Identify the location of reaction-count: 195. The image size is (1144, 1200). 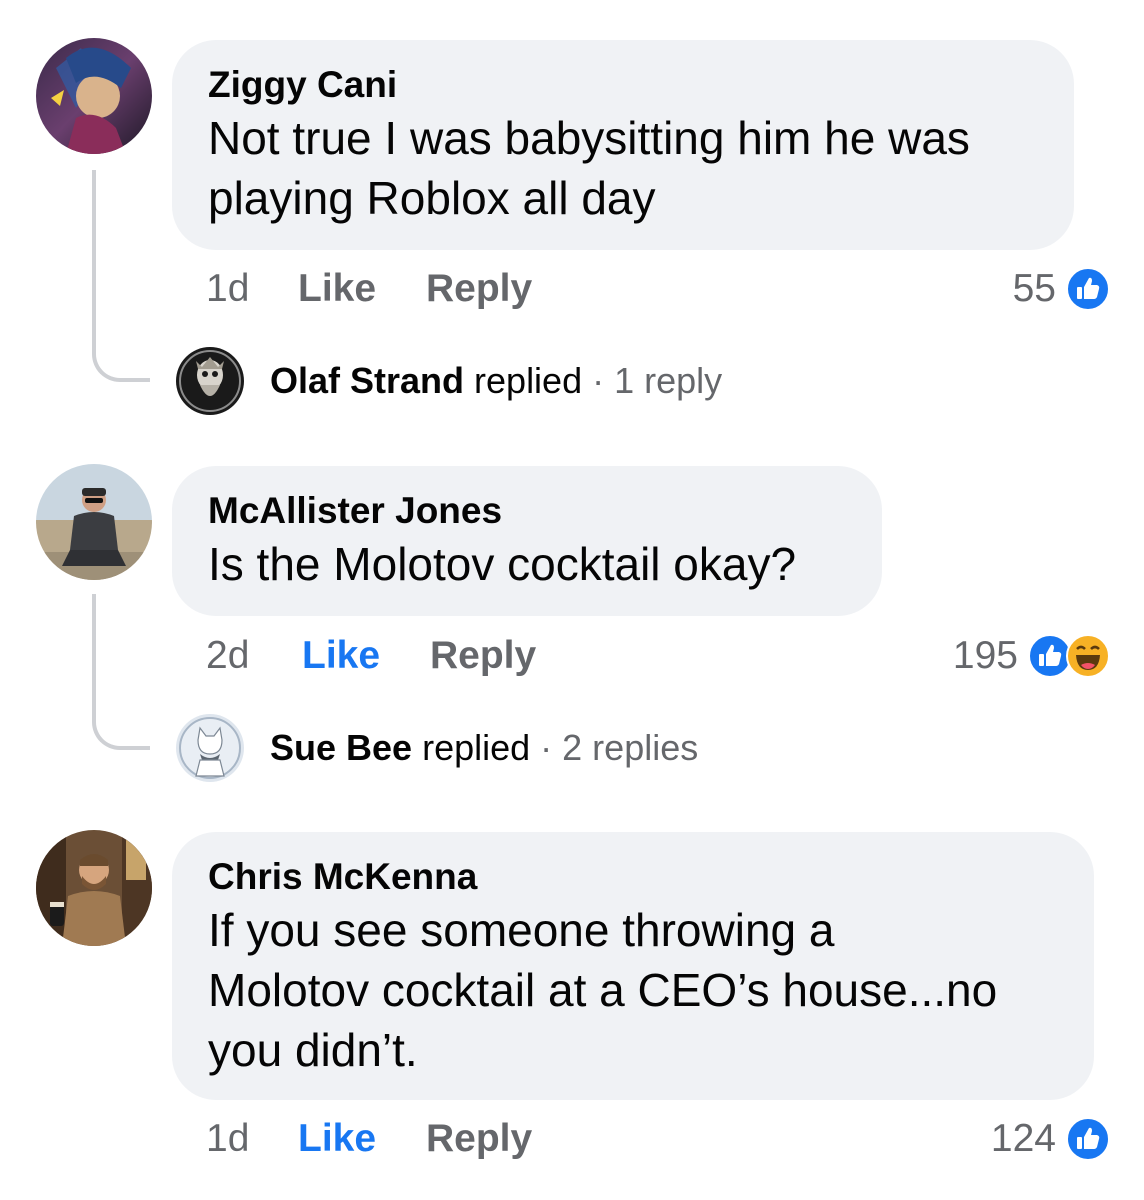
(985, 655).